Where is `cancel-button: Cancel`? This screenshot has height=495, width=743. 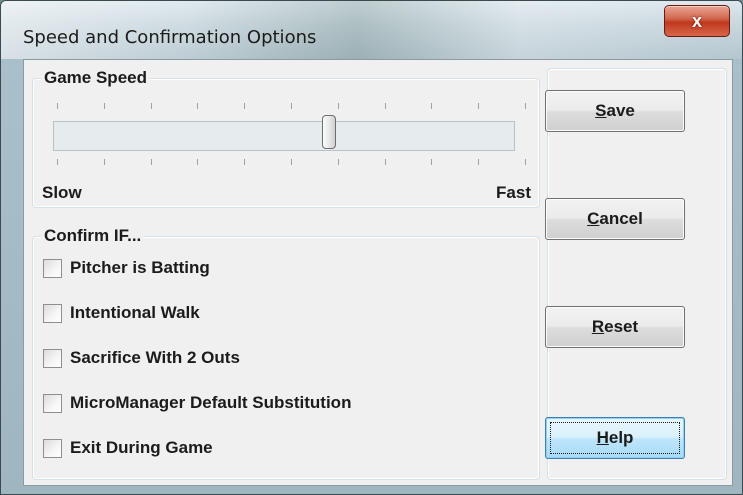 cancel-button: Cancel is located at coordinates (615, 219).